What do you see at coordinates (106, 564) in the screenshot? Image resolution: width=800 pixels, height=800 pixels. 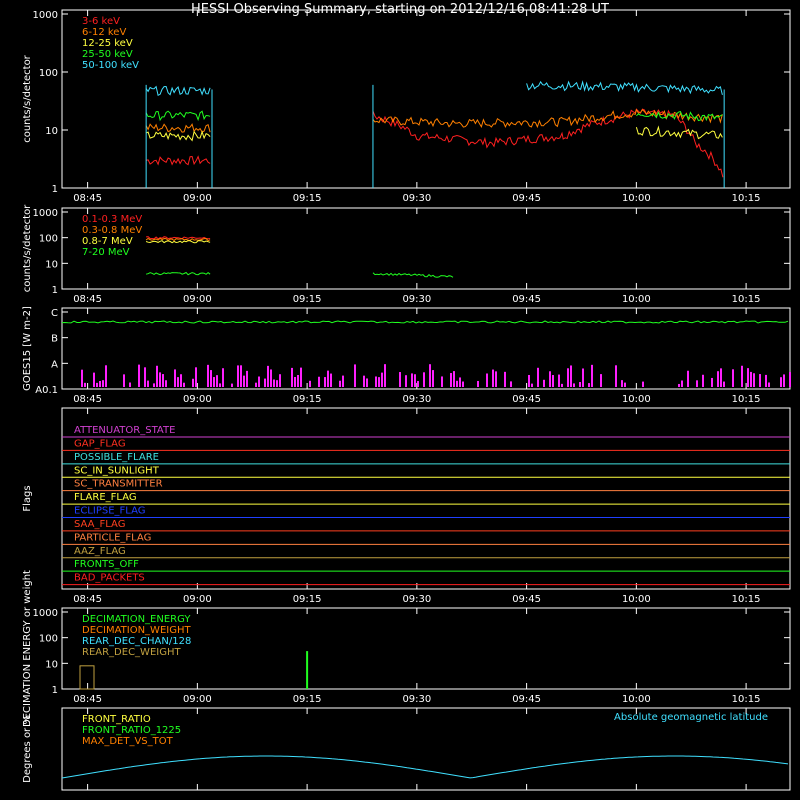 I see `flag-label-fronts_off: FRONTS_OFF` at bounding box center [106, 564].